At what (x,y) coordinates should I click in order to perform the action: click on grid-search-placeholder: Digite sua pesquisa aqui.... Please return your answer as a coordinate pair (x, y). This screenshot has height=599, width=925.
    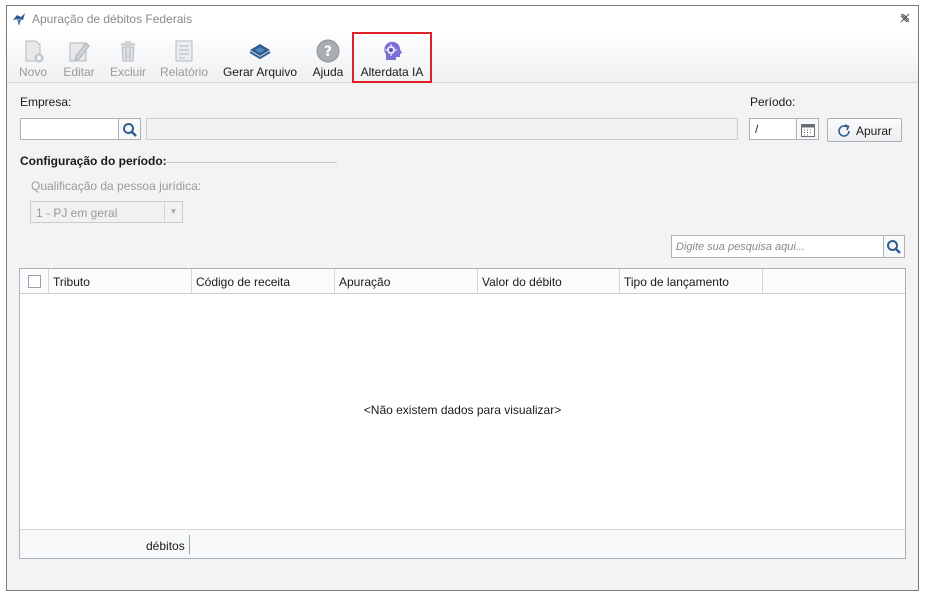
    Looking at the image, I should click on (741, 247).